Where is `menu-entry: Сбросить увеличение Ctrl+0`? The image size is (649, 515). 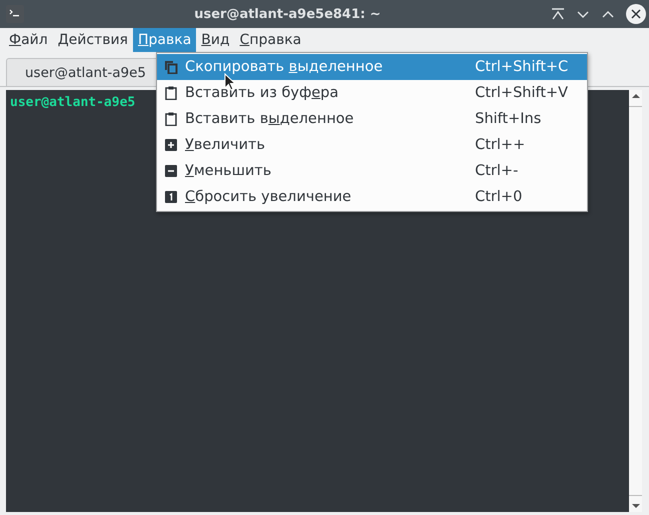 menu-entry: Сбросить увеличение Ctrl+0 is located at coordinates (372, 197).